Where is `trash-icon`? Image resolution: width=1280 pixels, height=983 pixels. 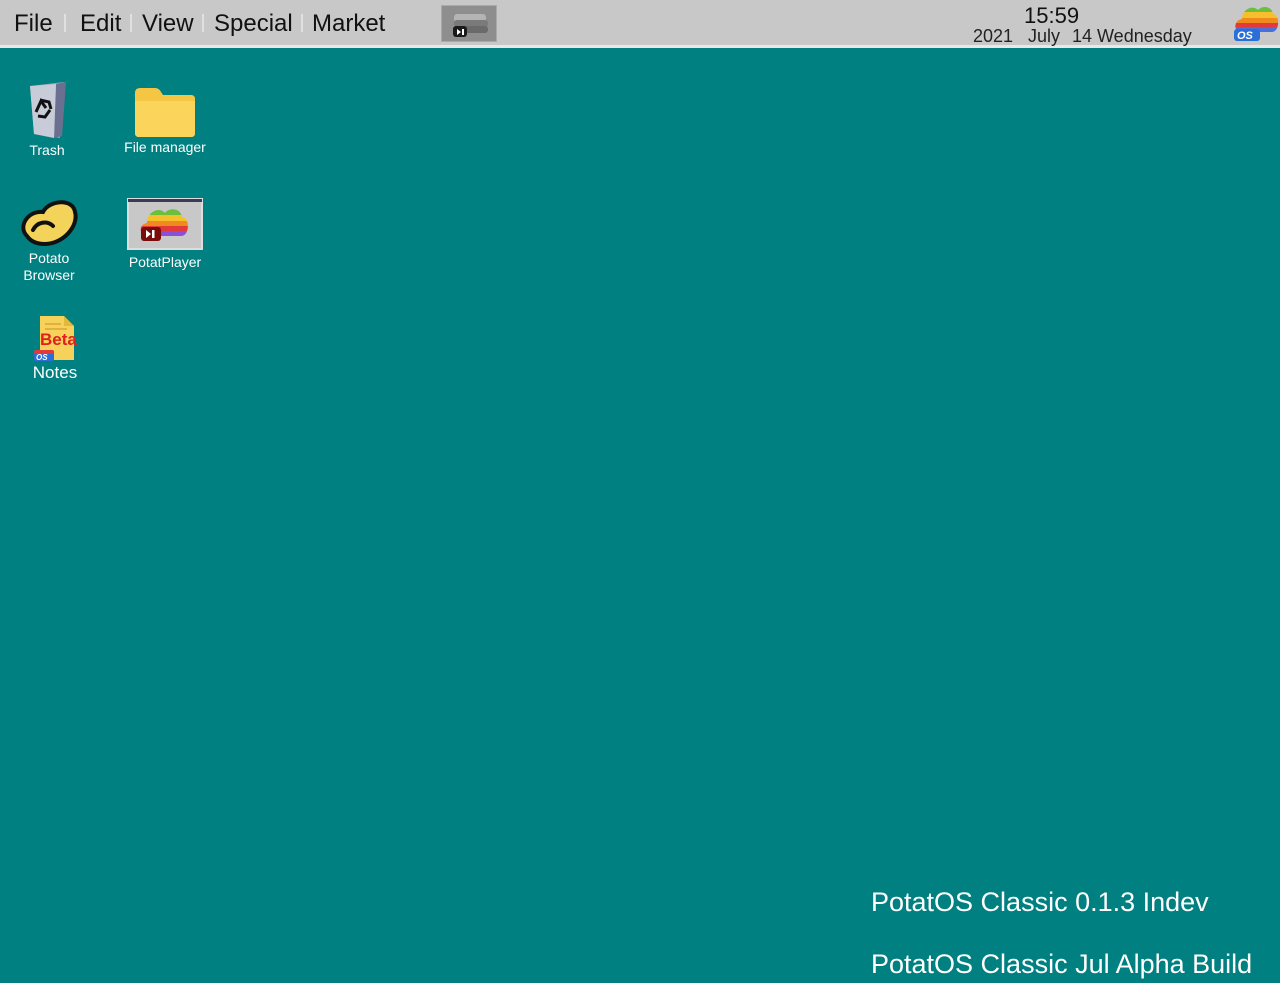 trash-icon is located at coordinates (48, 110).